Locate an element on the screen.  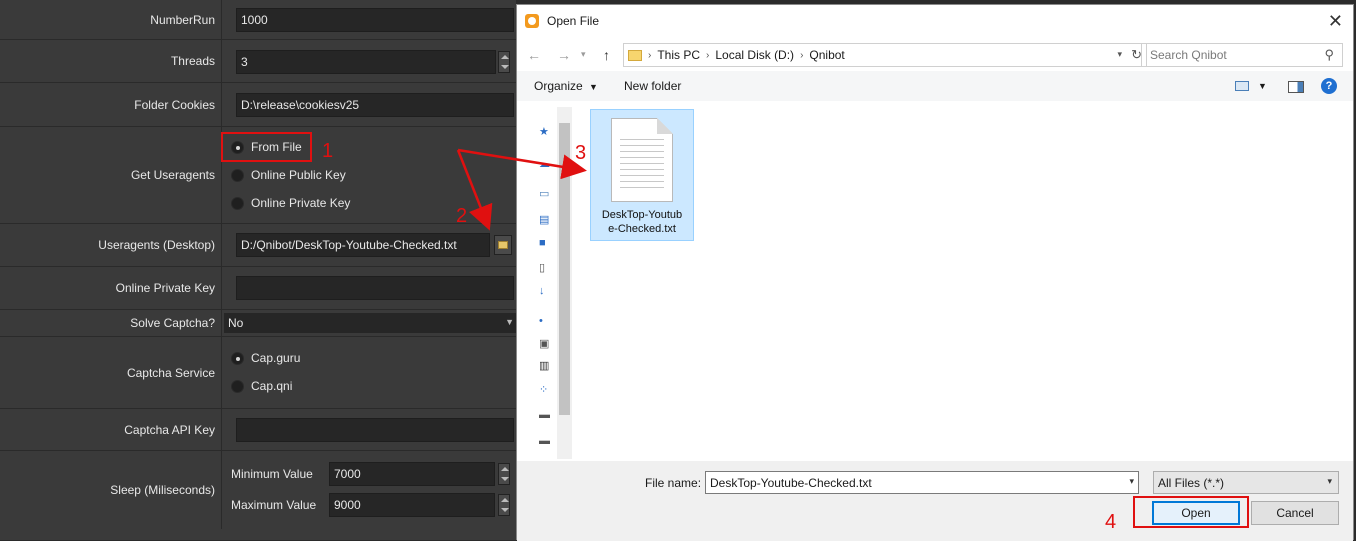
radio-cap-qni: Cap.qni is located at coordinates (261, 386).